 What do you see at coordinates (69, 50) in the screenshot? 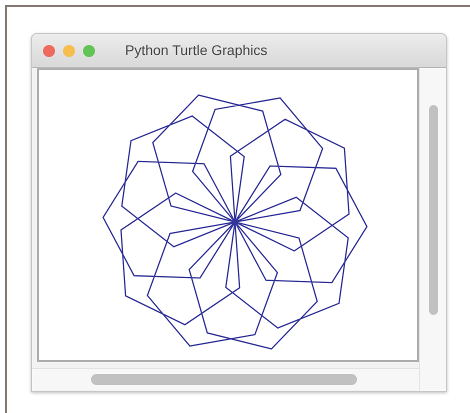
I see `minimize-button` at bounding box center [69, 50].